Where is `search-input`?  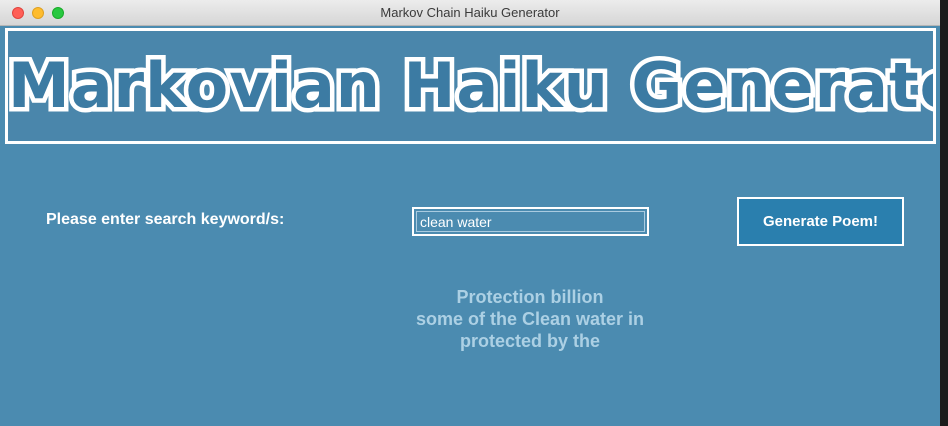
search-input is located at coordinates (530, 221).